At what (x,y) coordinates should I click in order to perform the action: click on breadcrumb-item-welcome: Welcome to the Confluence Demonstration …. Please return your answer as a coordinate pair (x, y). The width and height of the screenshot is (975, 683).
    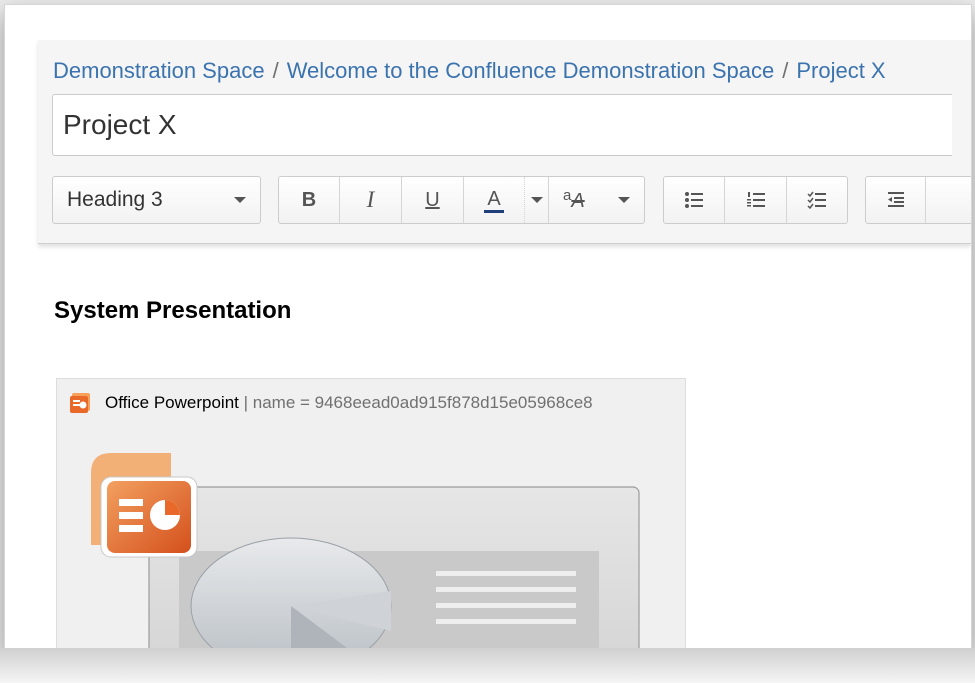
    Looking at the image, I should click on (531, 70).